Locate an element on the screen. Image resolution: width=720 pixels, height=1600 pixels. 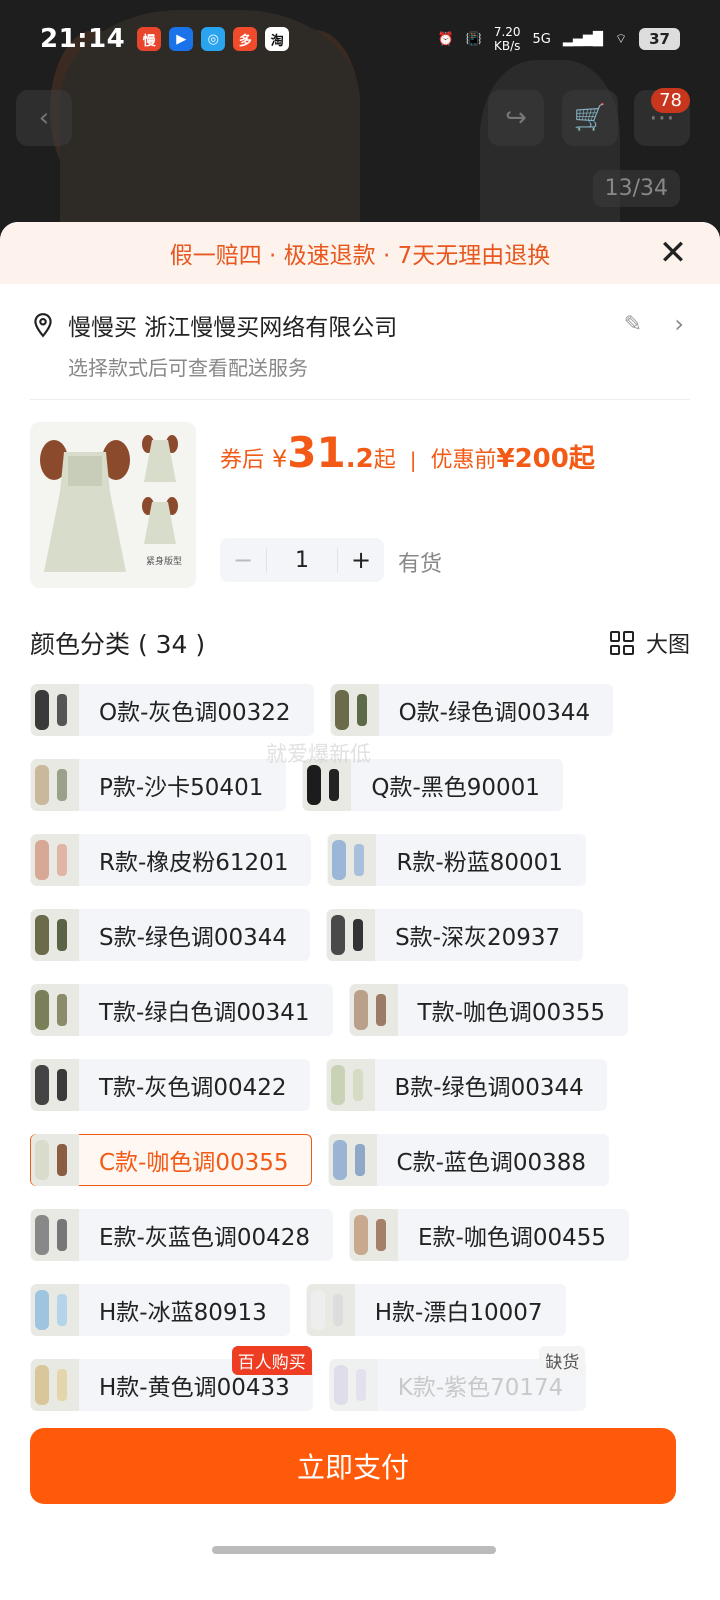
decrease-button: − is located at coordinates (243, 560).